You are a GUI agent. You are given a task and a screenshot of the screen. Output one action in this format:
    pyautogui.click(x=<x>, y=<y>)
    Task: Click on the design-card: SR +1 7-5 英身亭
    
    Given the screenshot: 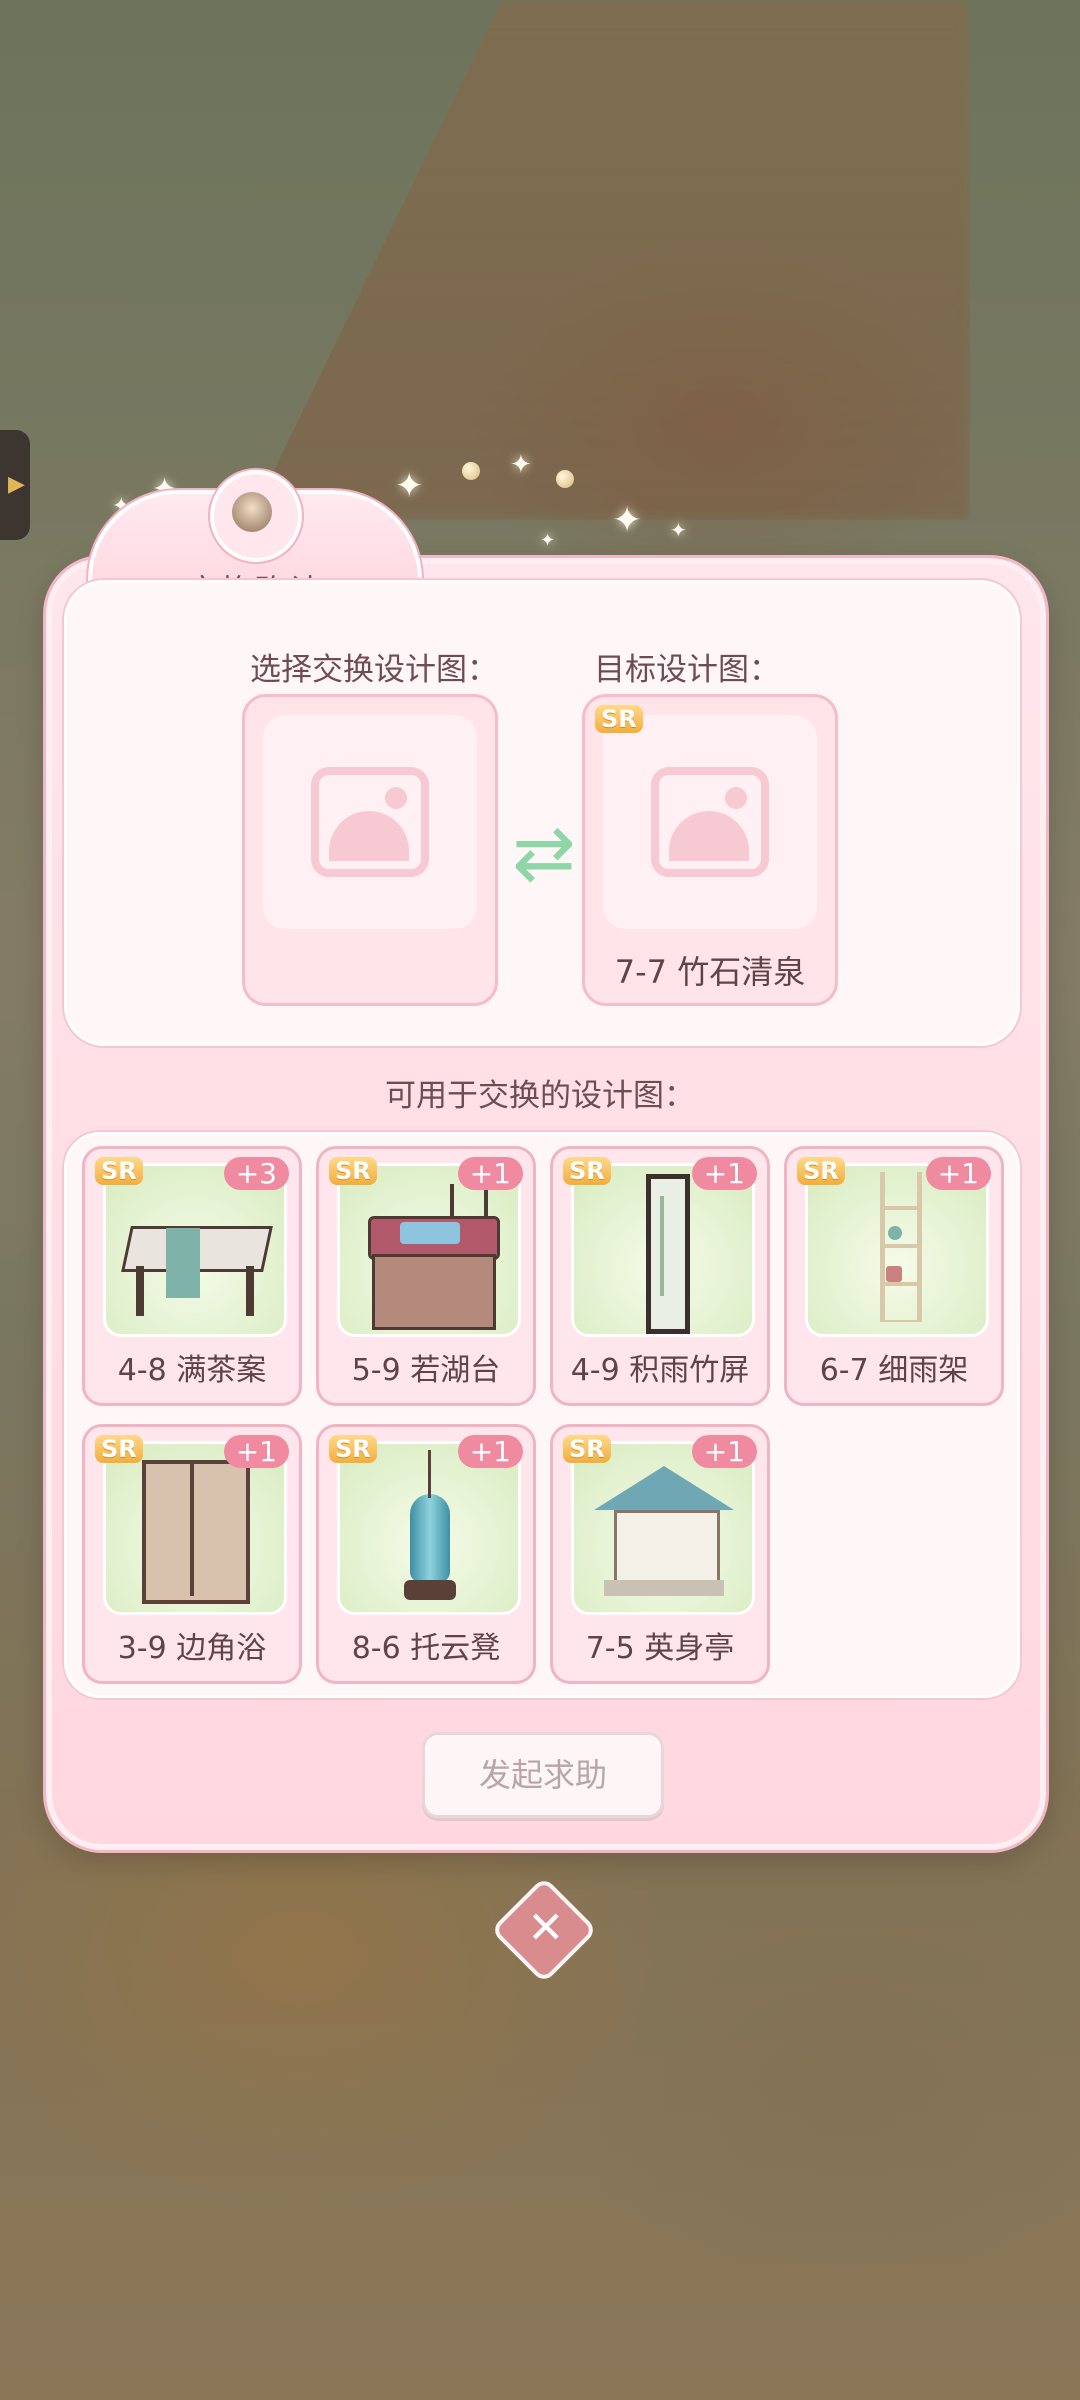 What is the action you would take?
    pyautogui.click(x=660, y=1554)
    